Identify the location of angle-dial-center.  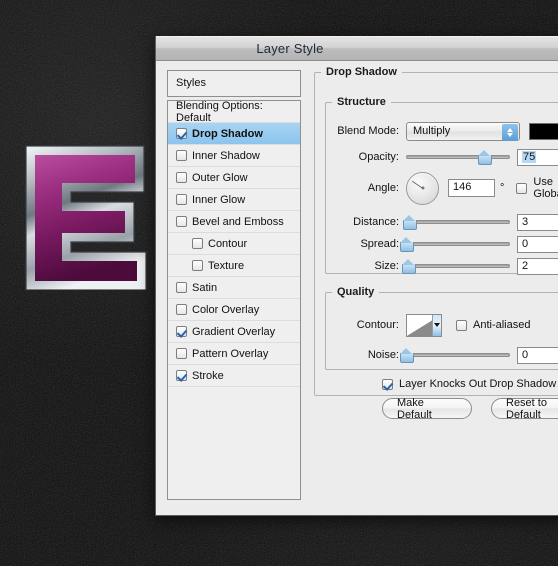
(422, 188).